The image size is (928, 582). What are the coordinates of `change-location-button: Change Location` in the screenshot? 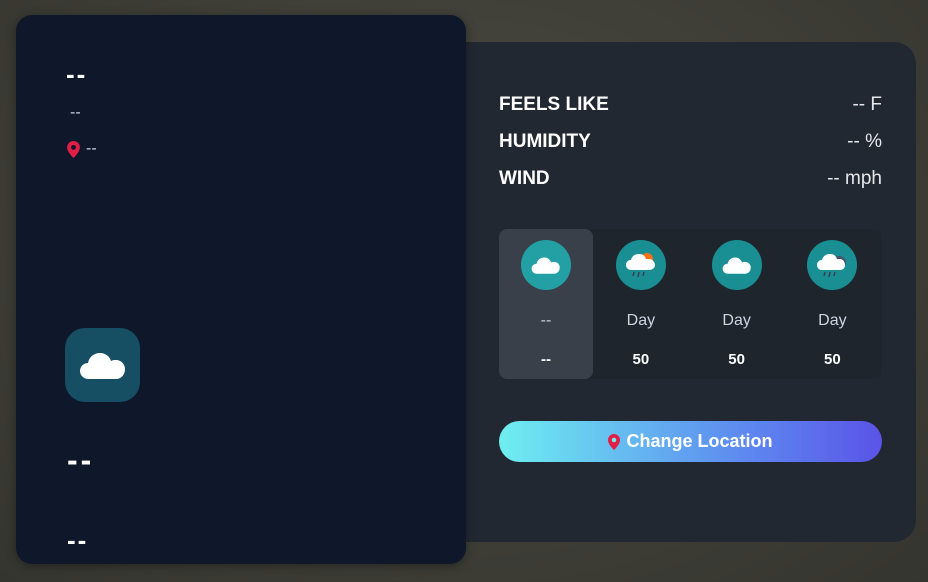 It's located at (690, 441).